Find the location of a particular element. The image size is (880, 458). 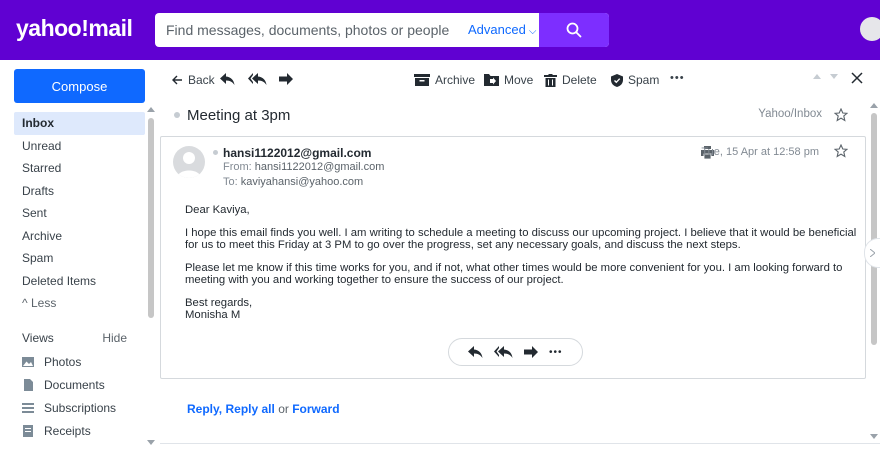

search-icon is located at coordinates (574, 30).